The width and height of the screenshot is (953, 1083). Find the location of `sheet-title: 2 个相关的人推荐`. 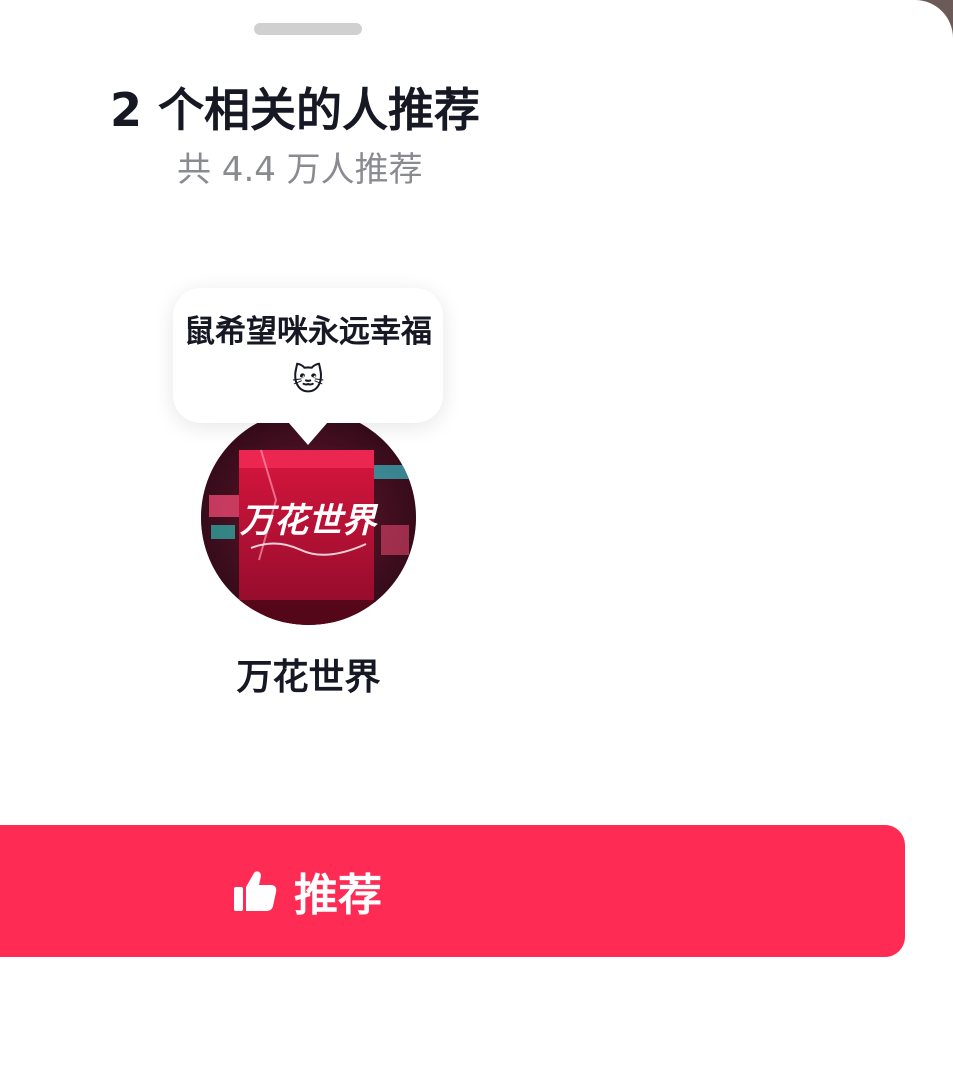

sheet-title: 2 个相关的人推荐 is located at coordinates (295, 110).